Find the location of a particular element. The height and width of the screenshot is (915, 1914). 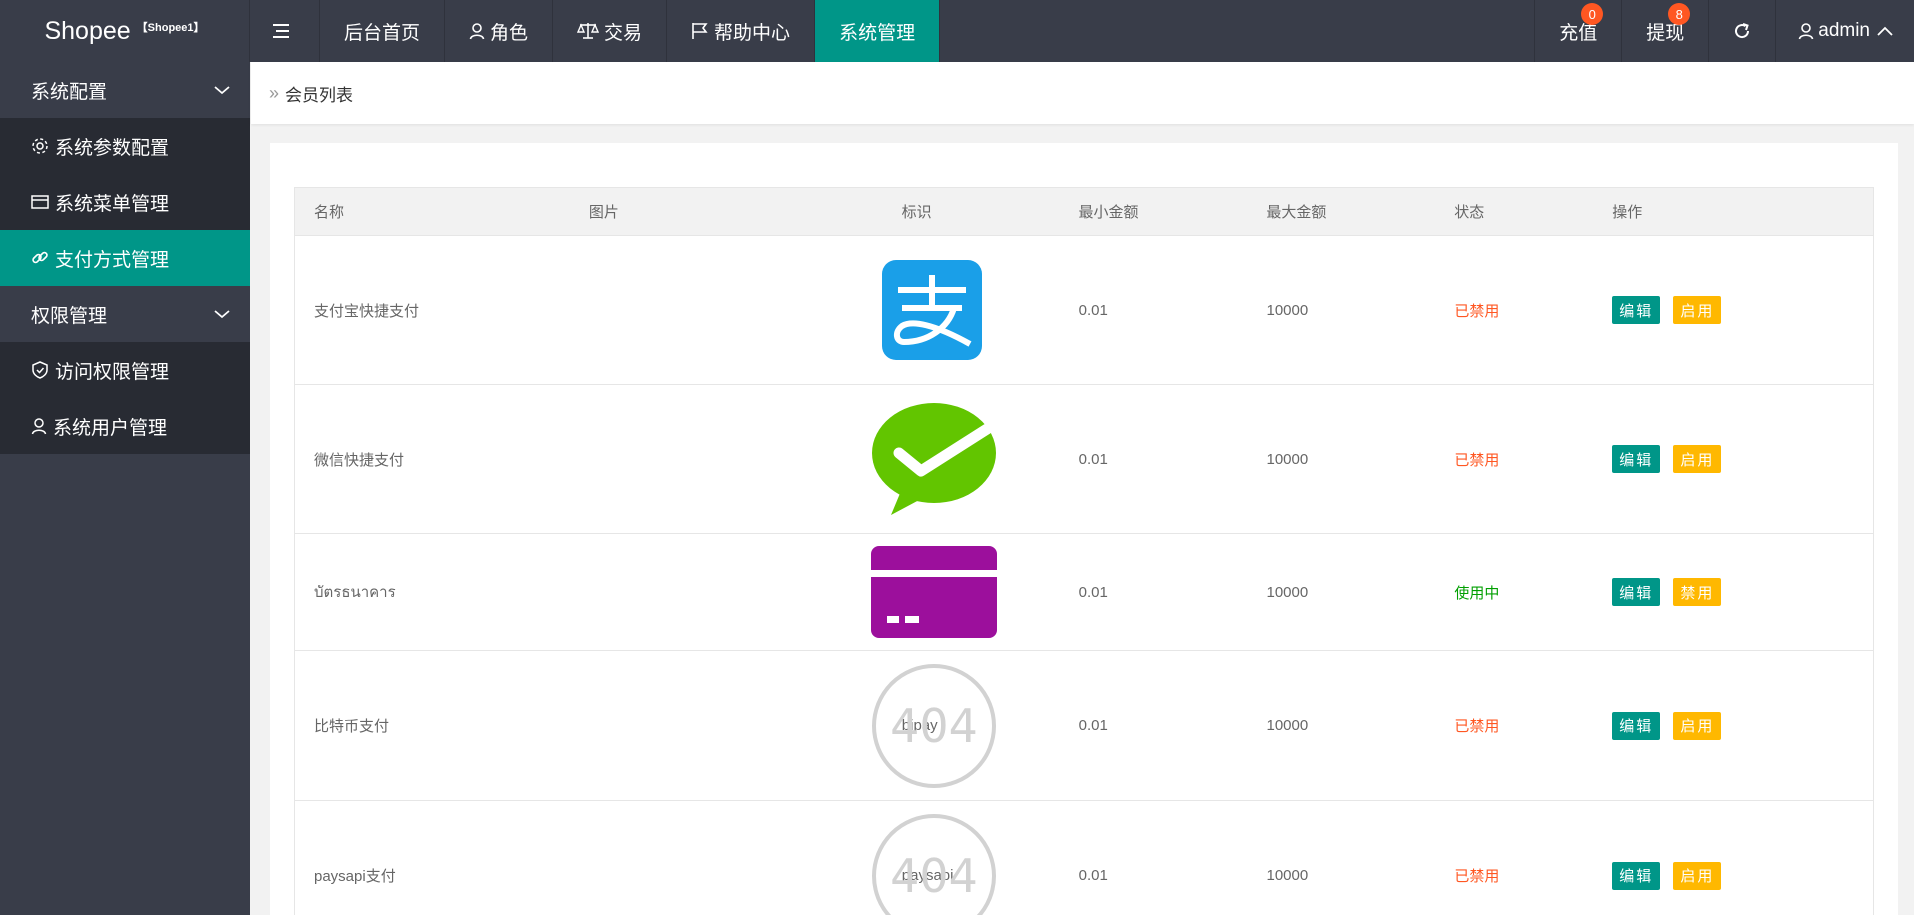

nav-help: 帮助中心 is located at coordinates (741, 31).